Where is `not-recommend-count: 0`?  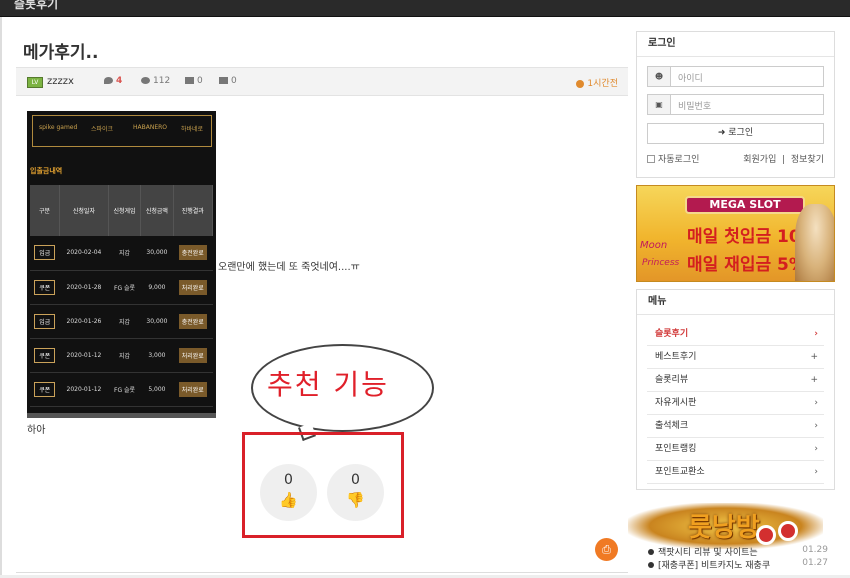 not-recommend-count: 0 is located at coordinates (355, 480).